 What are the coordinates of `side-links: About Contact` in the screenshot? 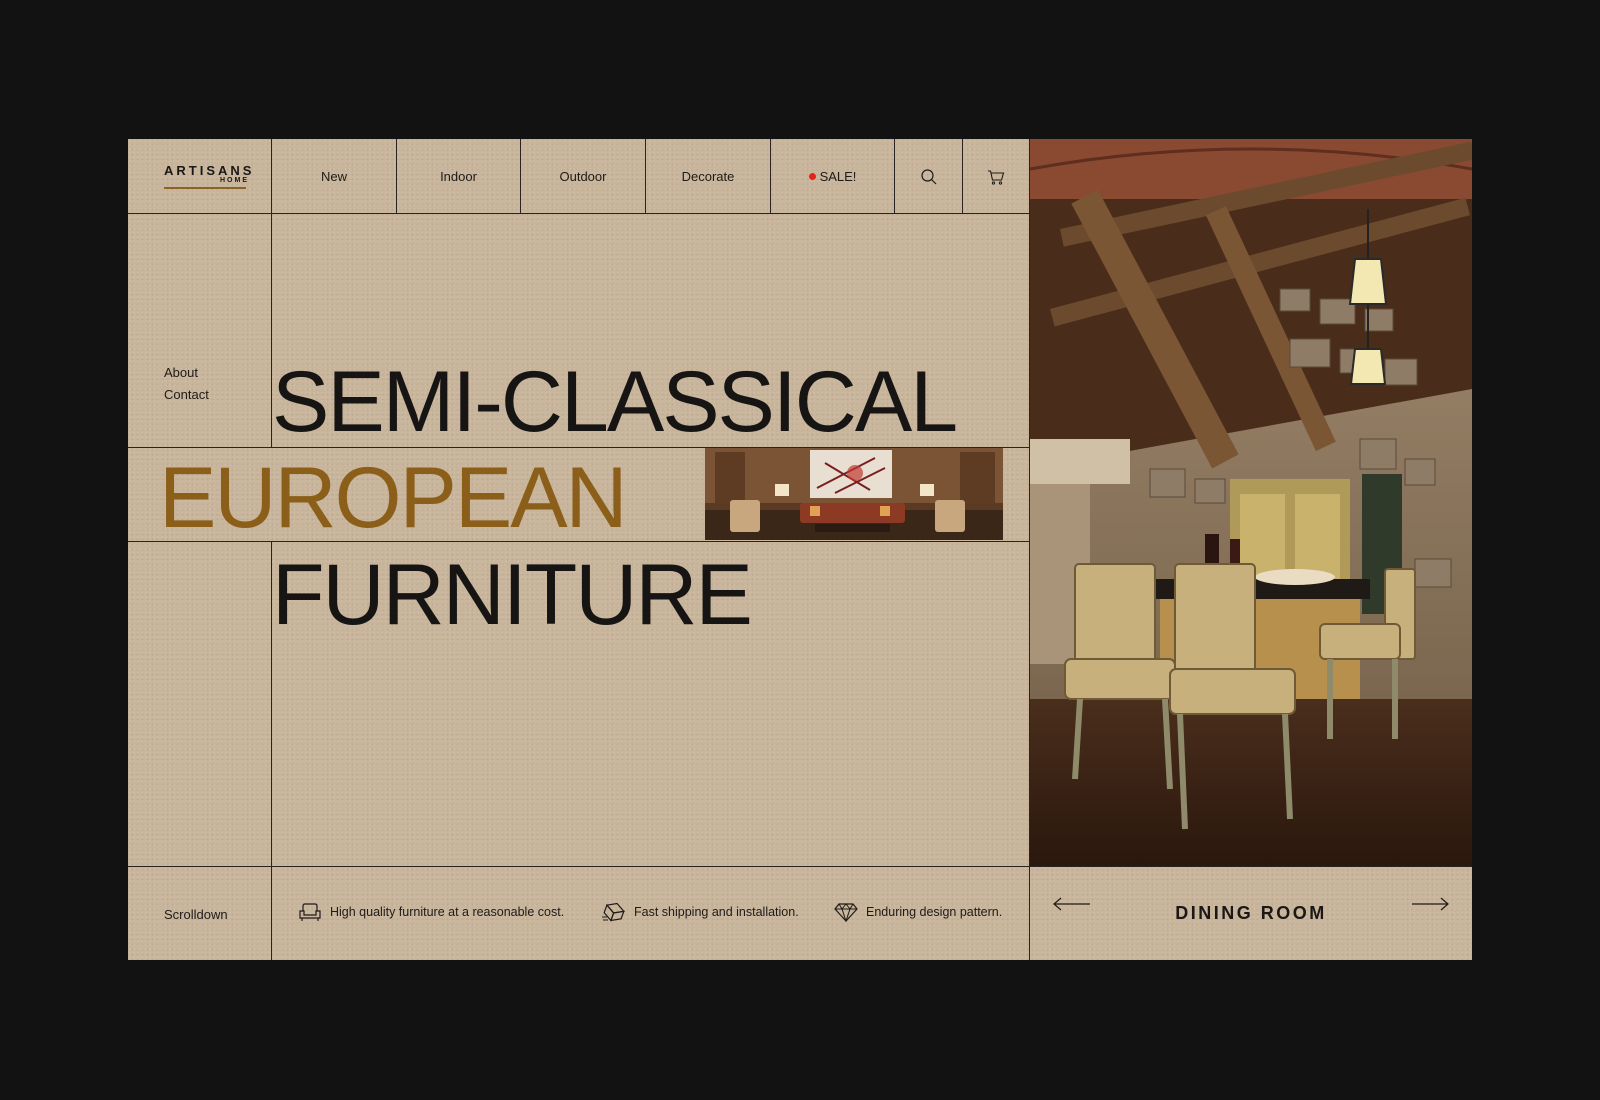 It's located at (186, 384).